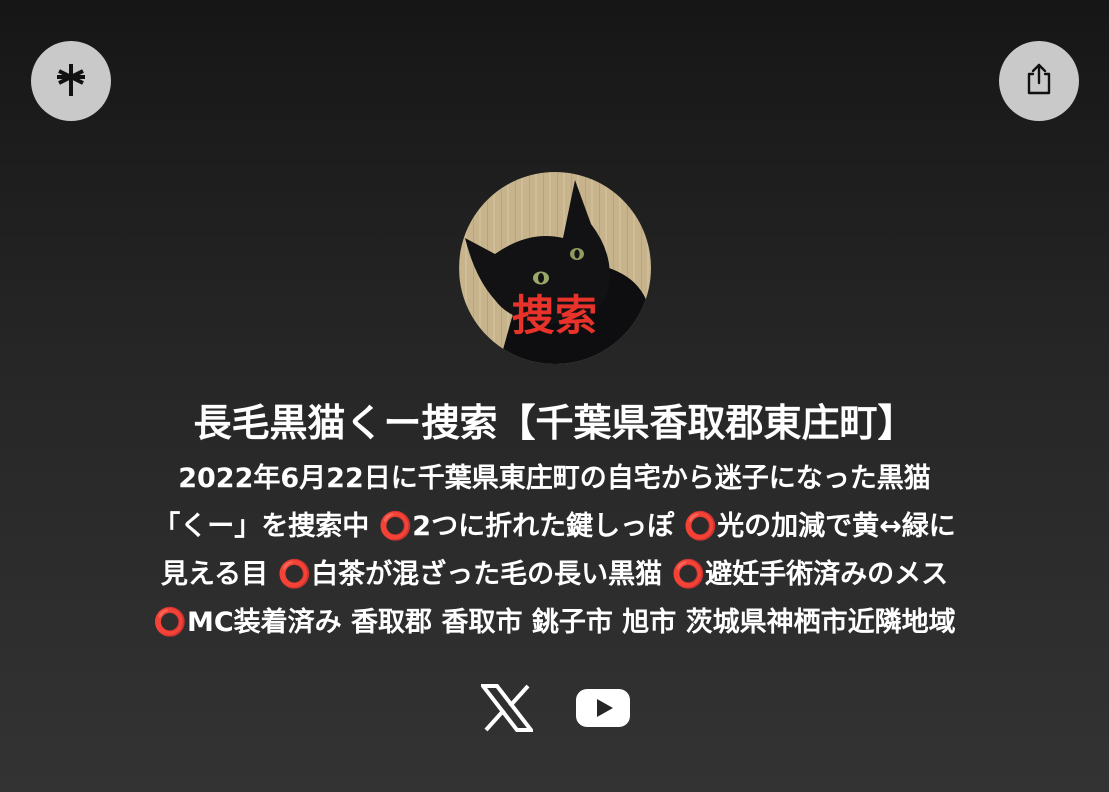  I want to click on share-button, so click(1039, 81).